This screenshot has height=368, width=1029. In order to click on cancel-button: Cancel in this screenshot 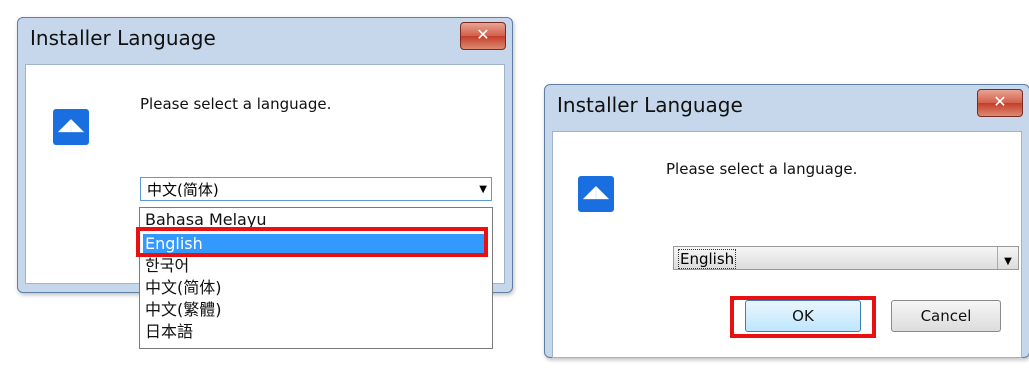, I will do `click(946, 316)`.